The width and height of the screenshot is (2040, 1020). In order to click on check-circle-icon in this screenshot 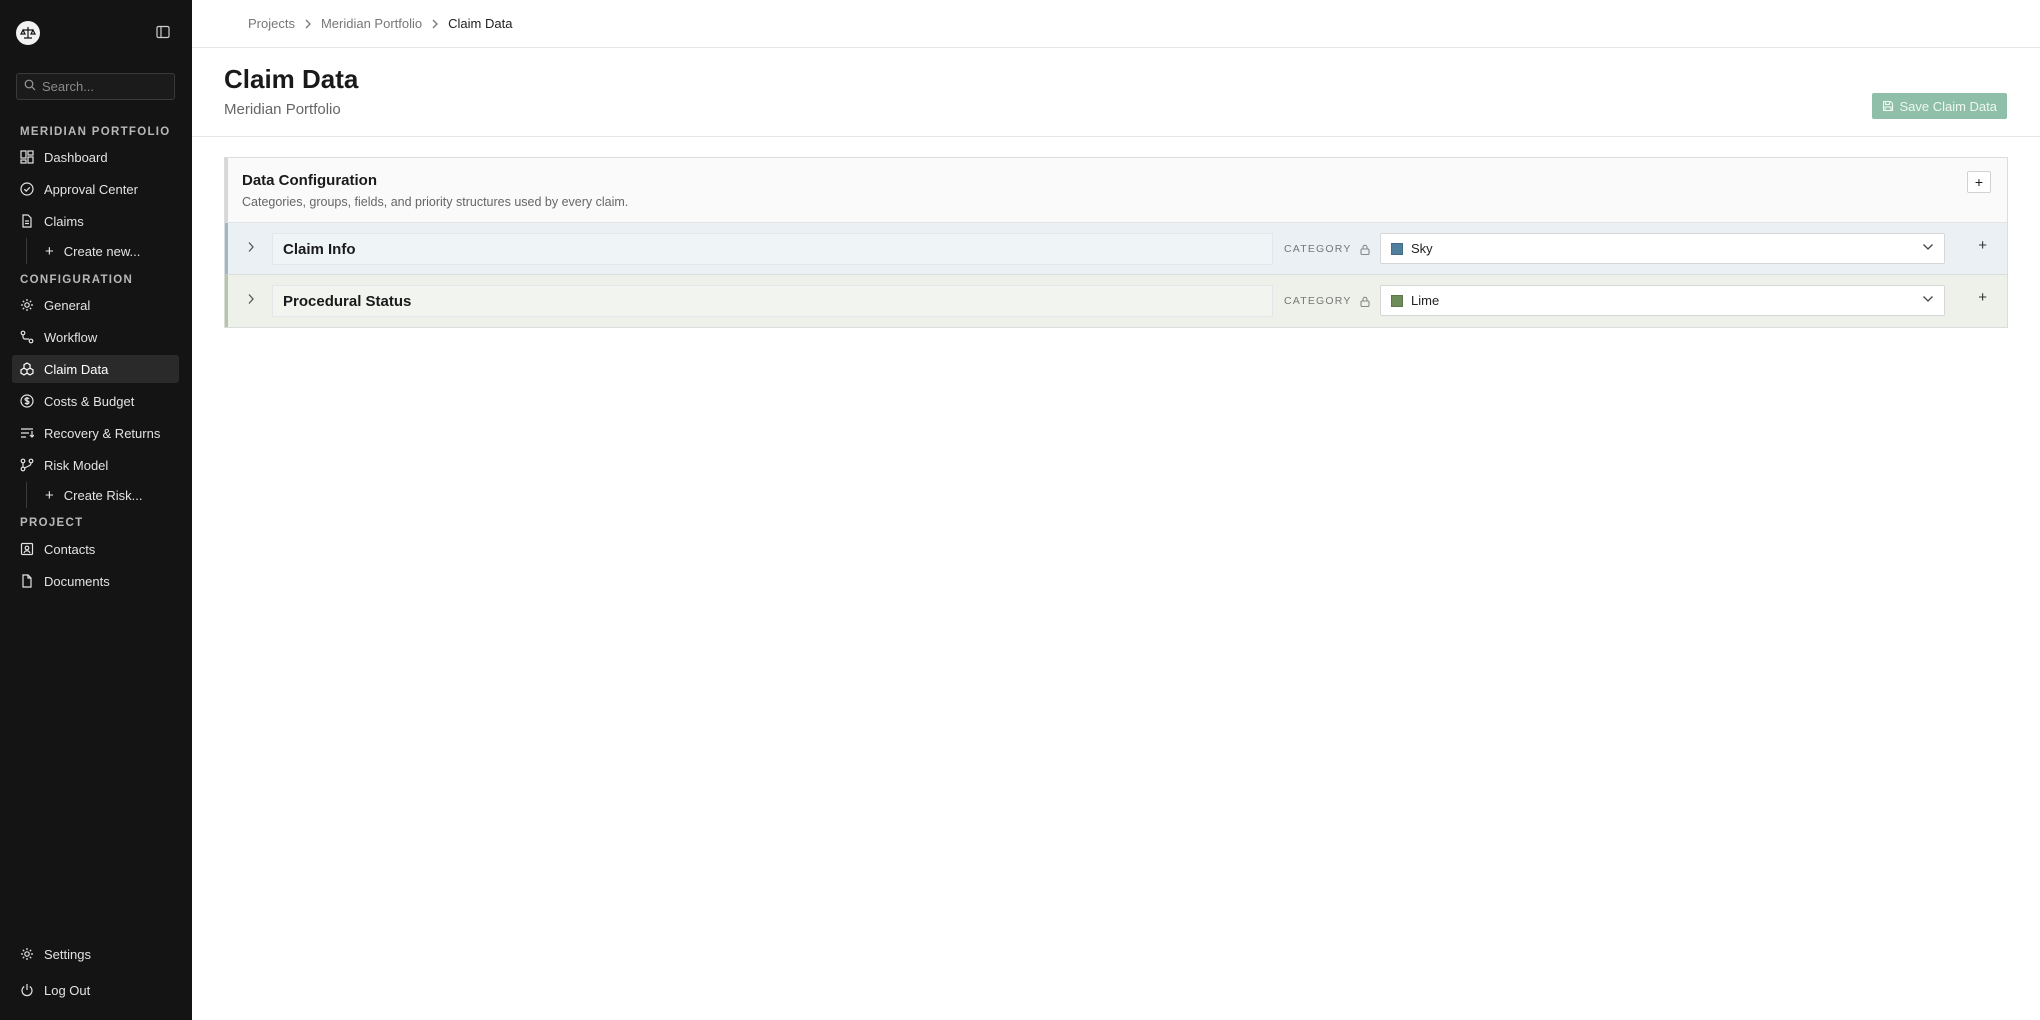, I will do `click(27, 189)`.